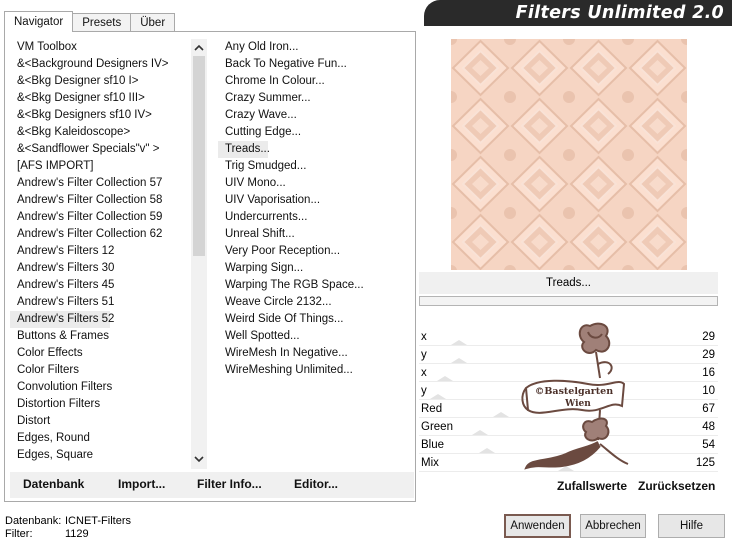  What do you see at coordinates (430, 463) in the screenshot?
I see `param-label: Mix` at bounding box center [430, 463].